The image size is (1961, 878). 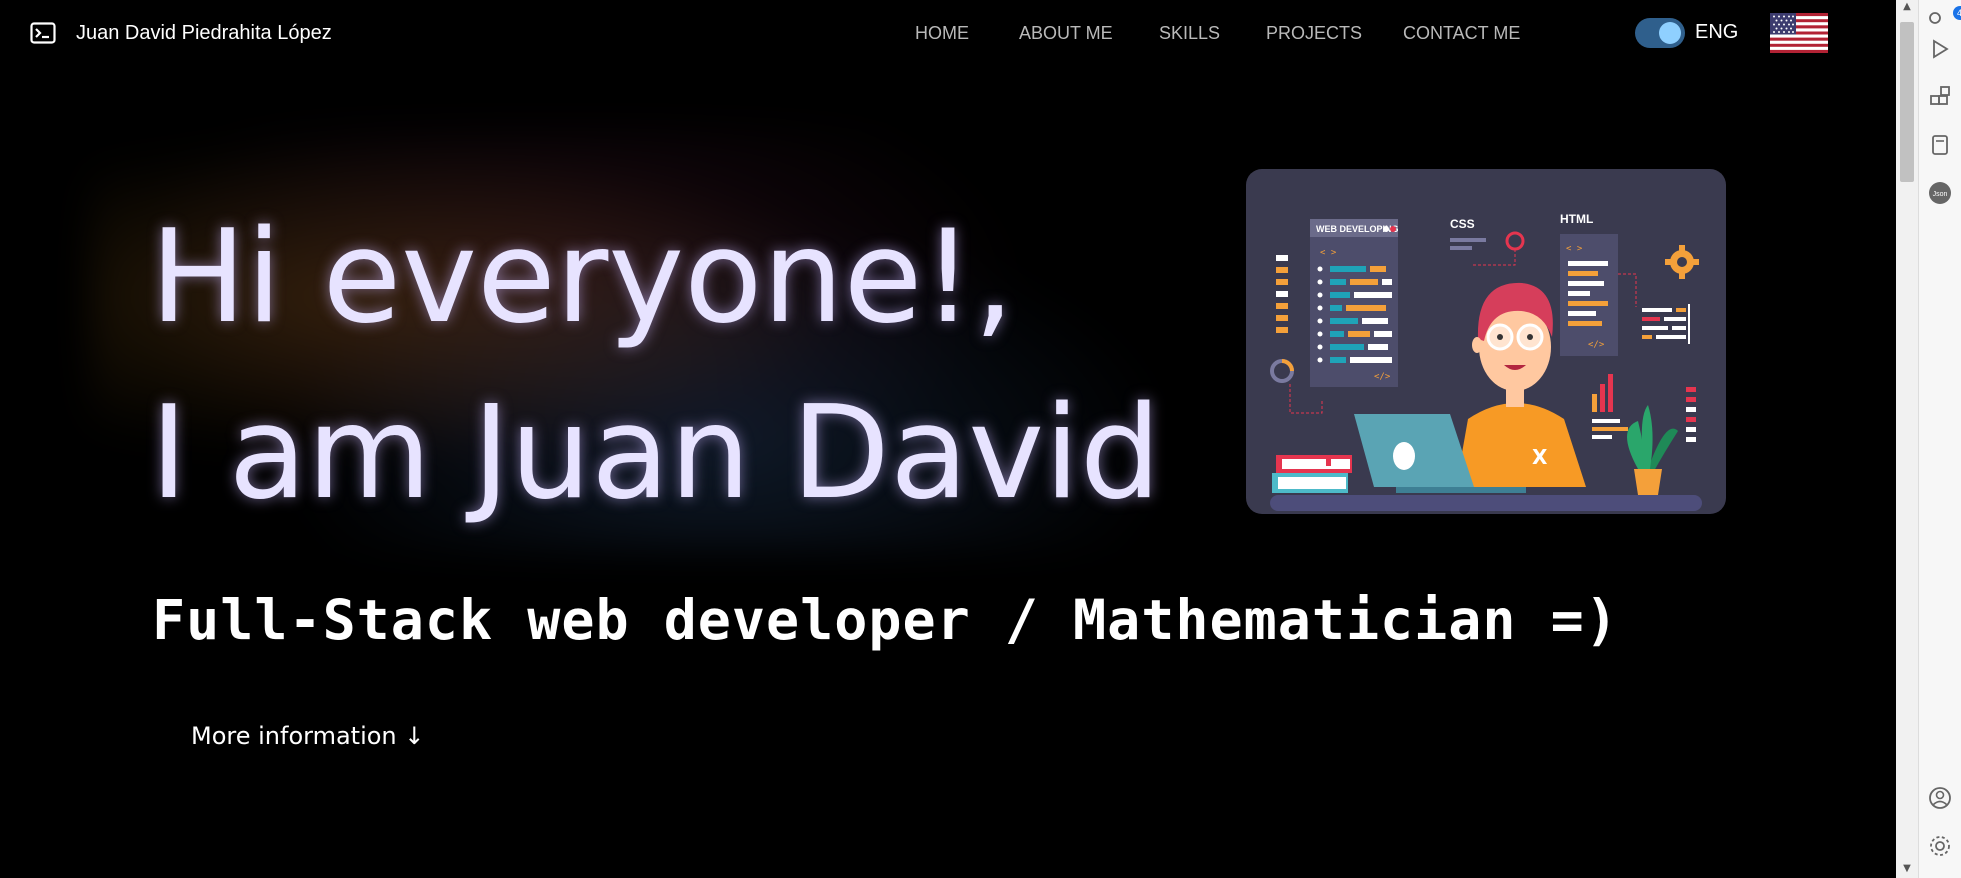 I want to click on html-close-tag: </>, so click(x=1596, y=345).